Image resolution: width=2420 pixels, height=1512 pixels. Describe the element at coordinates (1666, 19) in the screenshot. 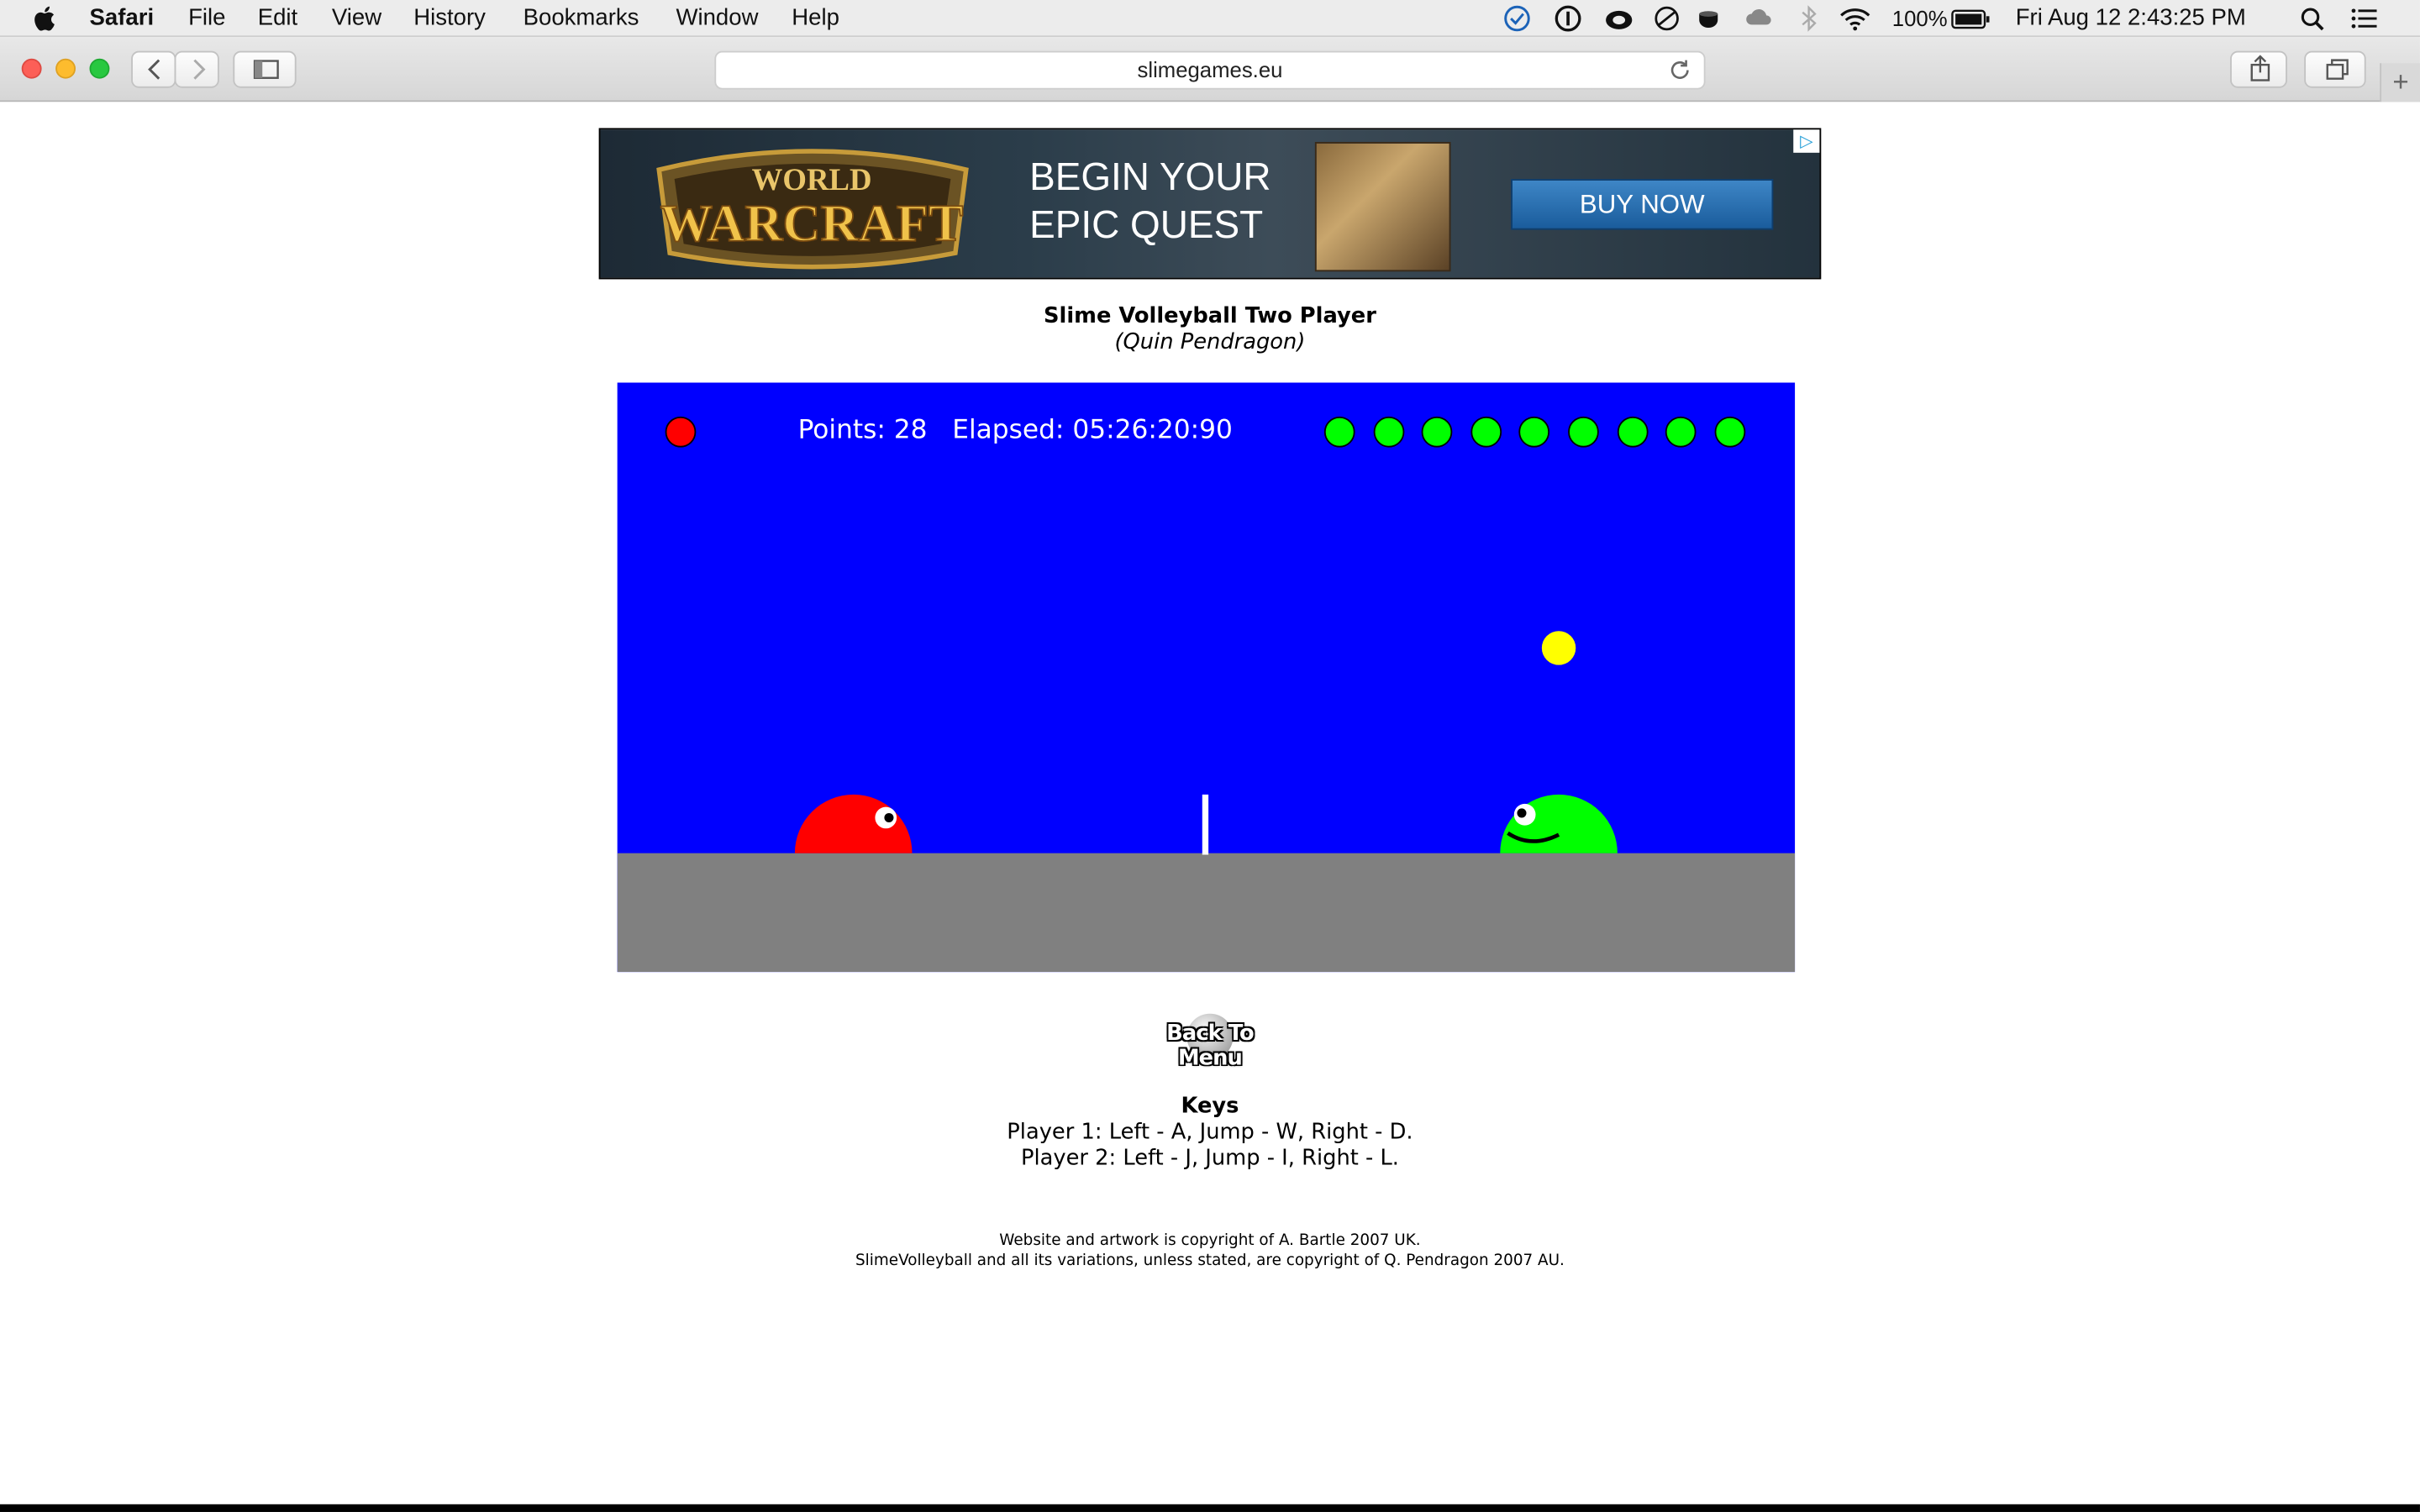

I see `do-not-disturb-icon` at that location.